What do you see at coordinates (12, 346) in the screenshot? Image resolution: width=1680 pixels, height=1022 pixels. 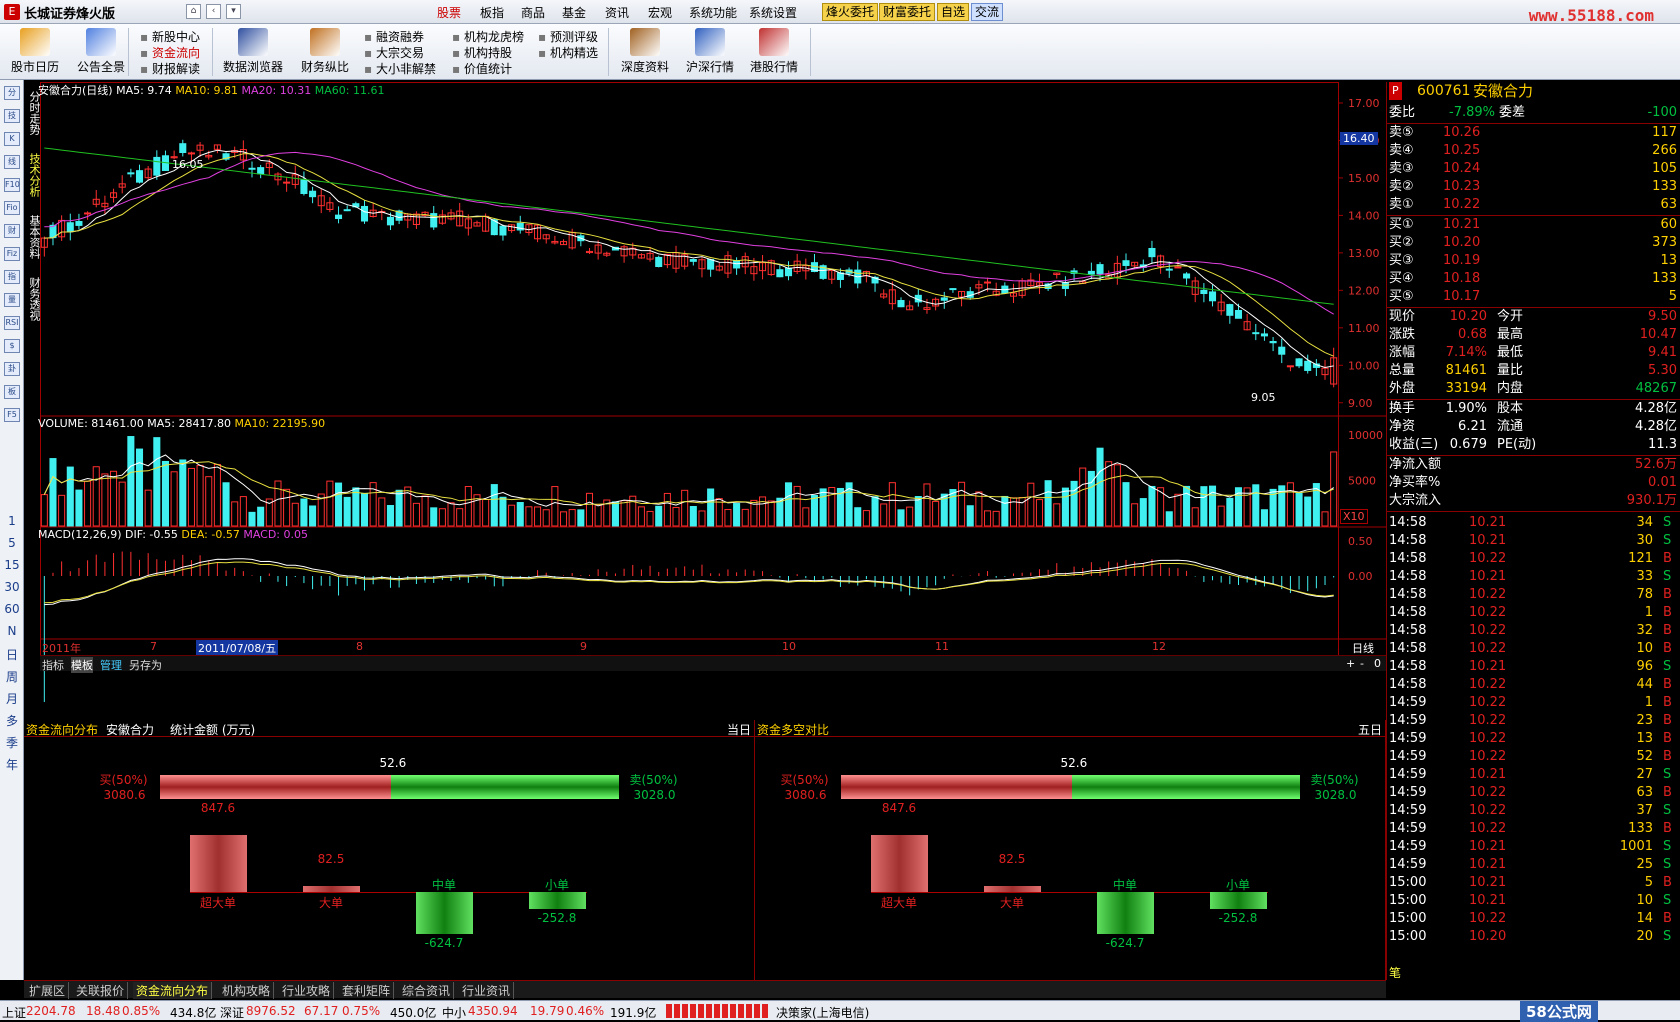 I see `left-tool-icon-11: $` at bounding box center [12, 346].